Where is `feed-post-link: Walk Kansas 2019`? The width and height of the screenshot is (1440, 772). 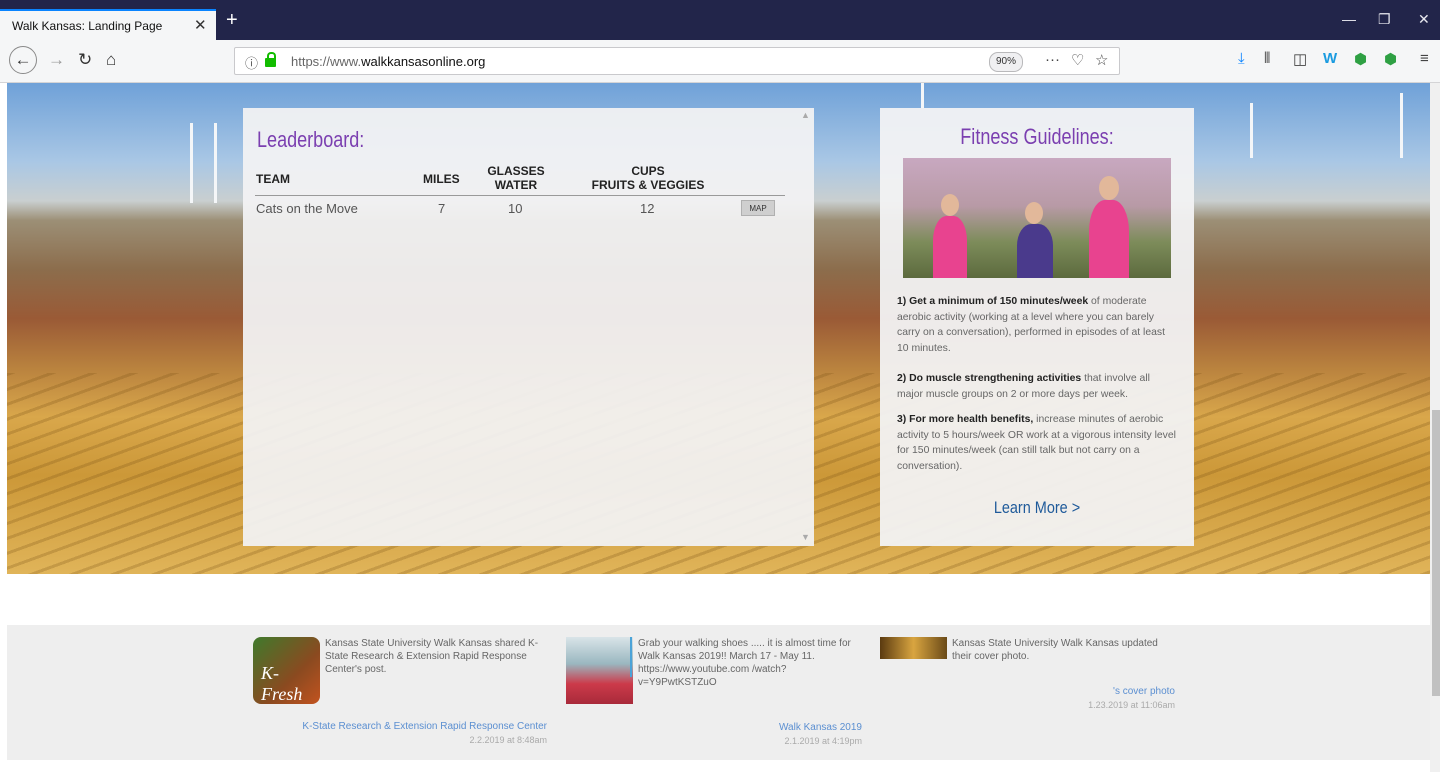 feed-post-link: Walk Kansas 2019 is located at coordinates (712, 727).